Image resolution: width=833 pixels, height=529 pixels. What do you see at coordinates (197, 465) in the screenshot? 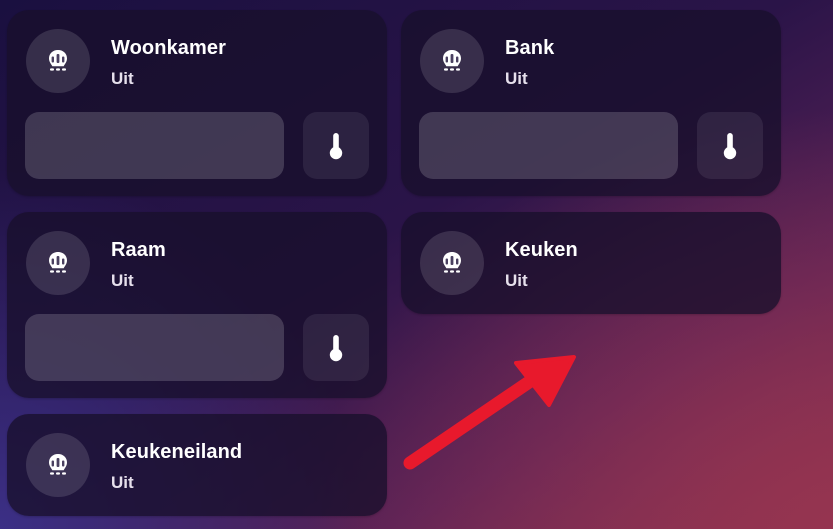
I see `light-card-keukeneiland: Keukeneiland Uit` at bounding box center [197, 465].